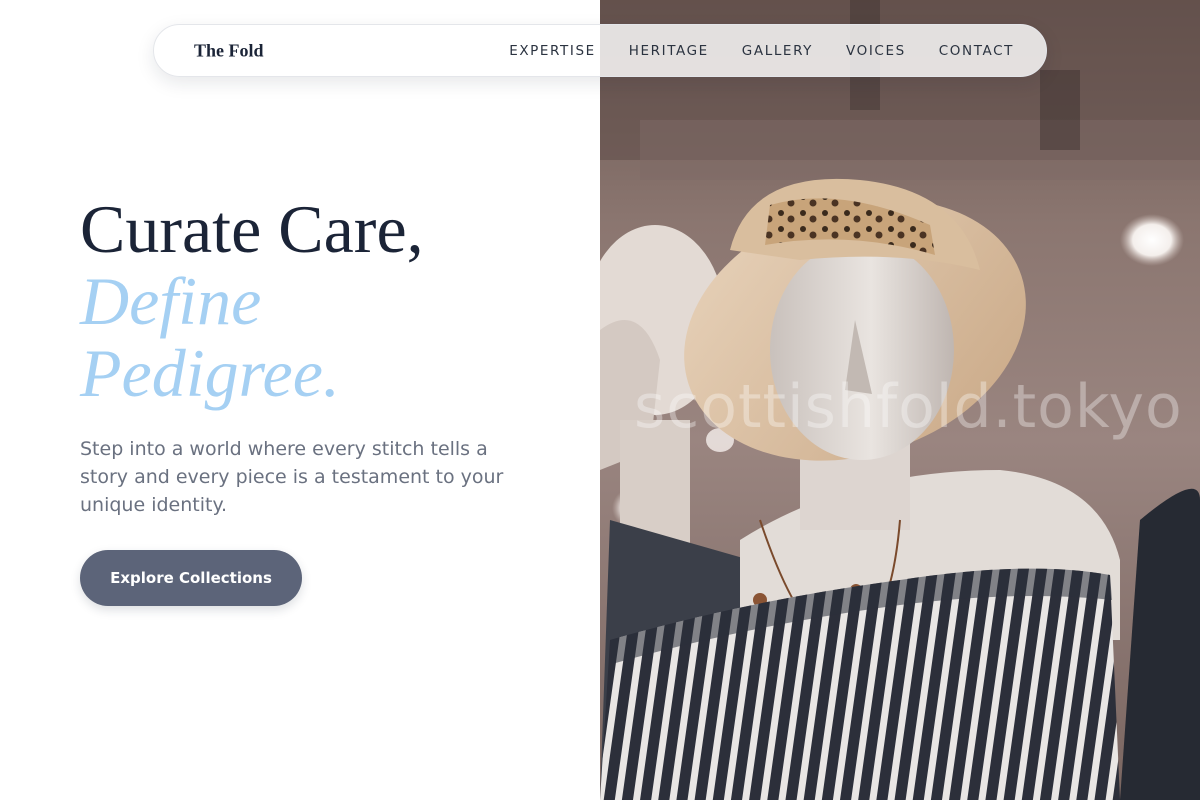 This screenshot has width=1200, height=800. Describe the element at coordinates (876, 51) in the screenshot. I see `nav-link-voices: VOICES` at that location.